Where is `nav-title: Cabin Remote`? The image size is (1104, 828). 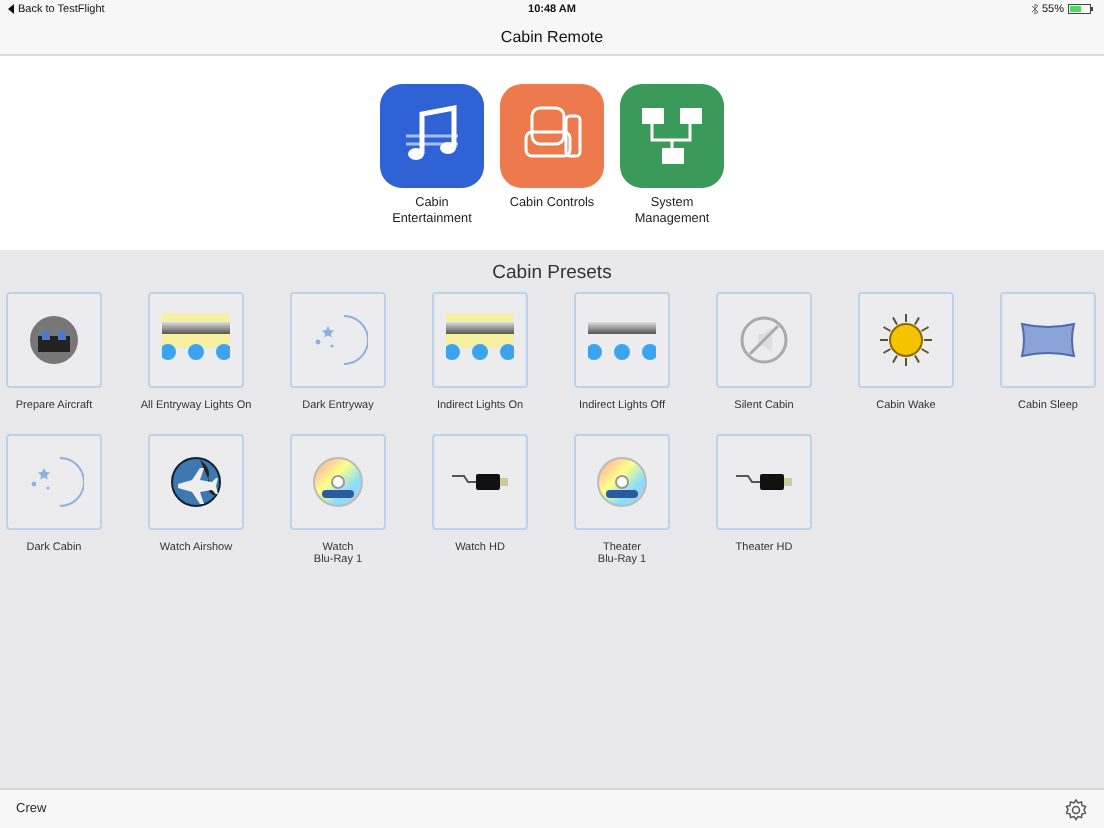
nav-title: Cabin Remote is located at coordinates (552, 36).